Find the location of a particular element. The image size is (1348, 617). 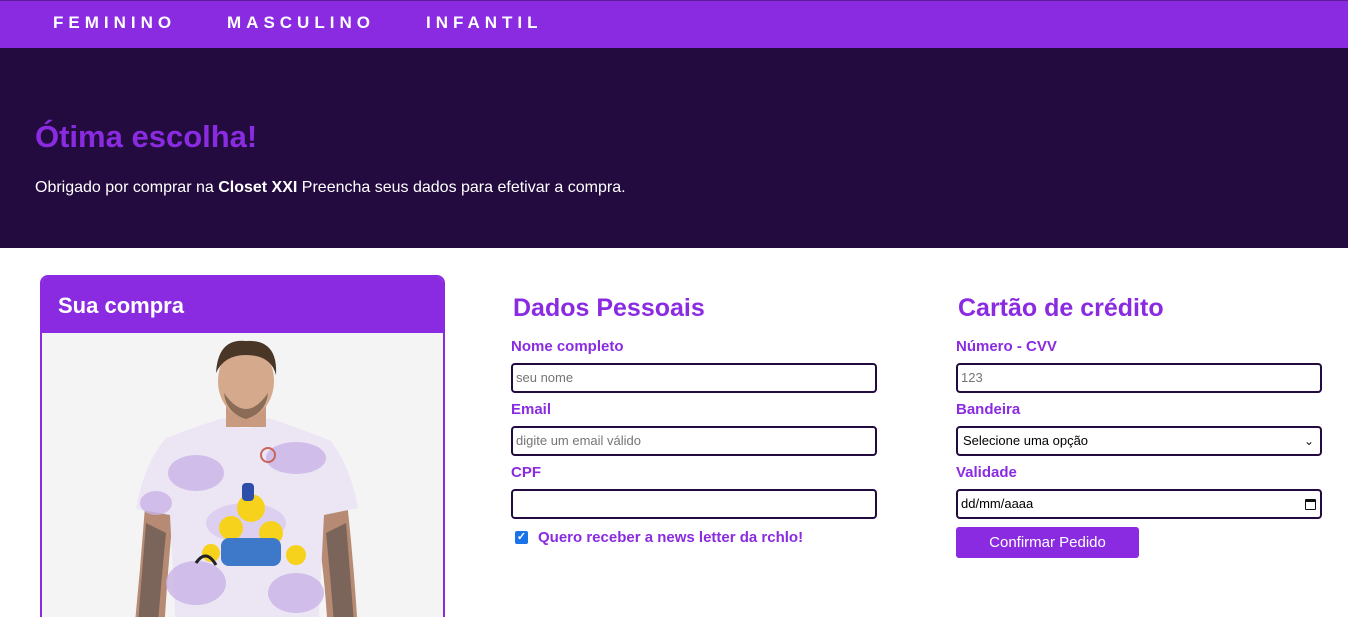

email-label: Email is located at coordinates (531, 409).